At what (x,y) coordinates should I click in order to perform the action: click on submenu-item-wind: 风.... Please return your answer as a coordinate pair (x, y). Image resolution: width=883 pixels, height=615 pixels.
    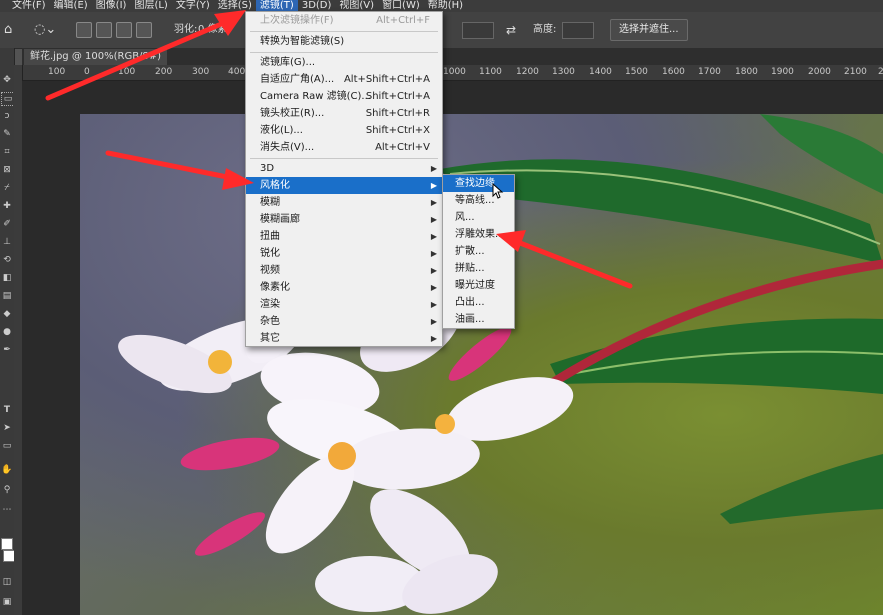
    Looking at the image, I should click on (478, 217).